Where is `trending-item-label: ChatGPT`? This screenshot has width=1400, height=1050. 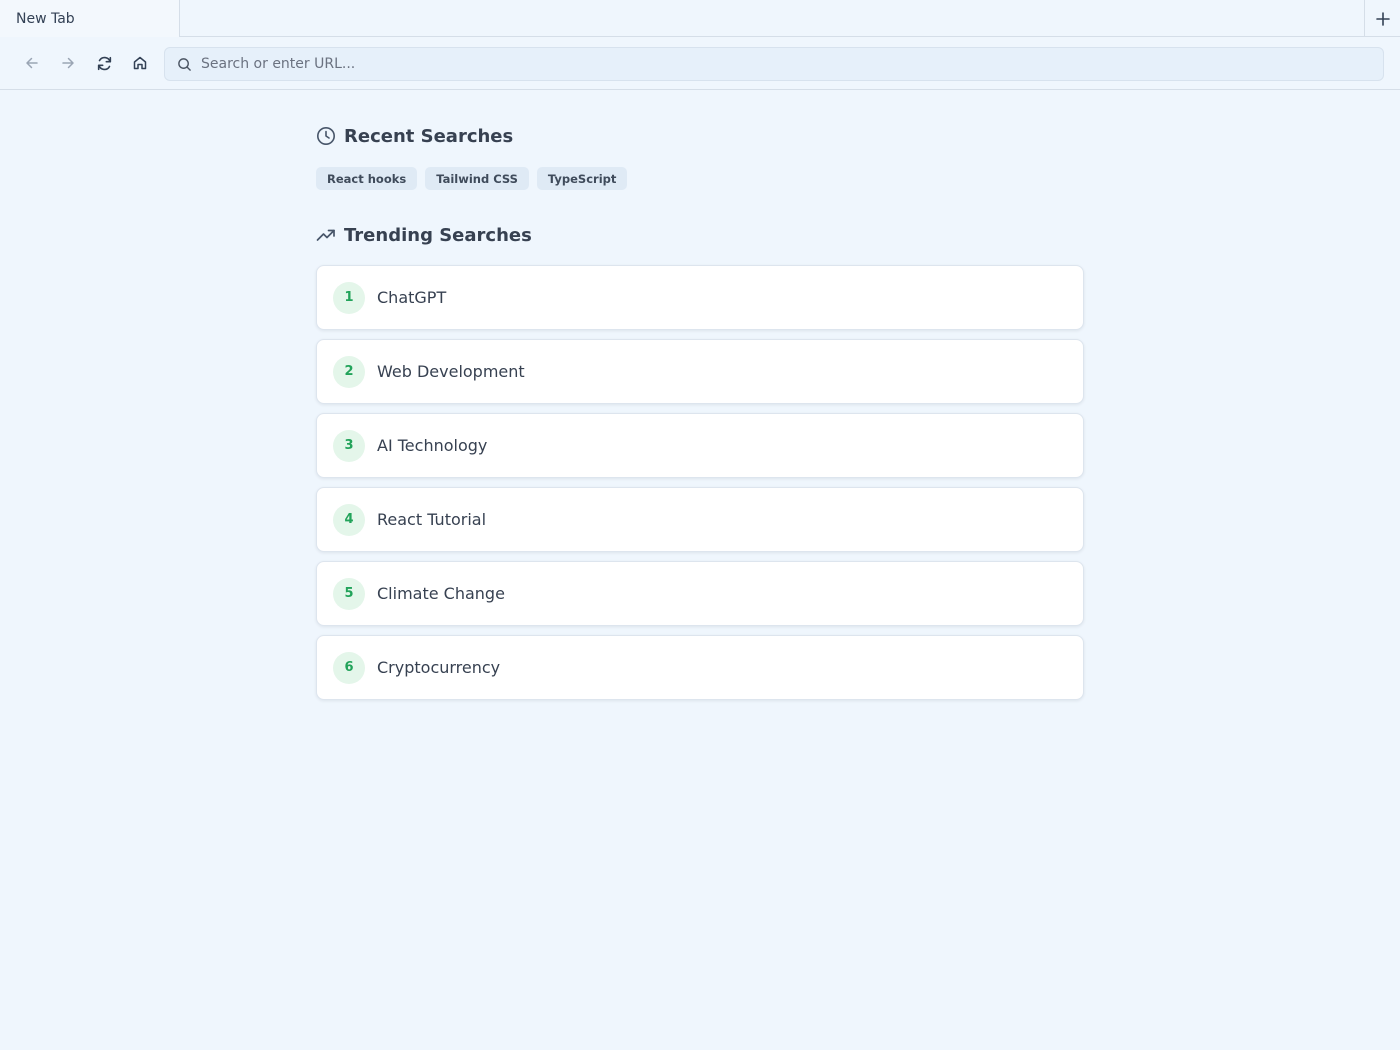
trending-item-label: ChatGPT is located at coordinates (412, 297).